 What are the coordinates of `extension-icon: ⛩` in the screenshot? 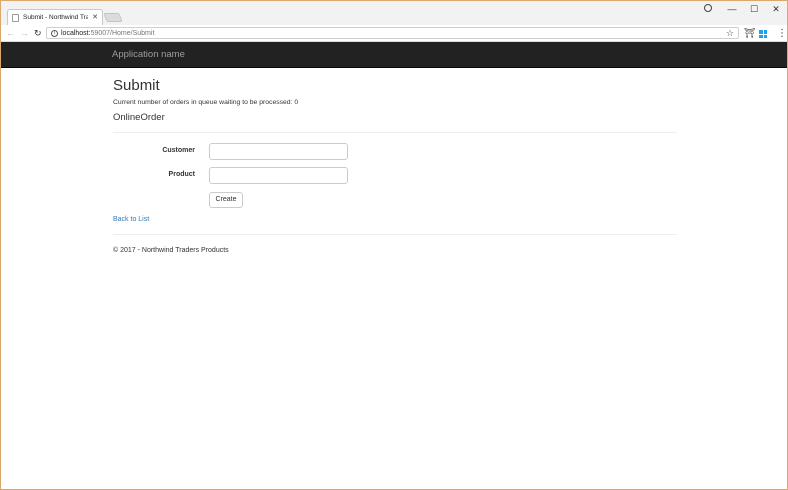 It's located at (749, 33).